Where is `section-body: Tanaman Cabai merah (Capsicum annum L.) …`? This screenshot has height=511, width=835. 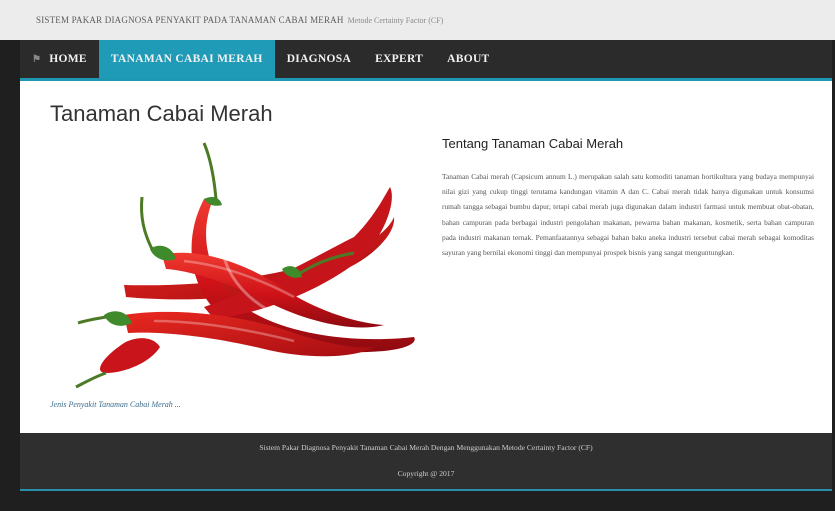 section-body: Tanaman Cabai merah (Capsicum annum L.) … is located at coordinates (628, 215).